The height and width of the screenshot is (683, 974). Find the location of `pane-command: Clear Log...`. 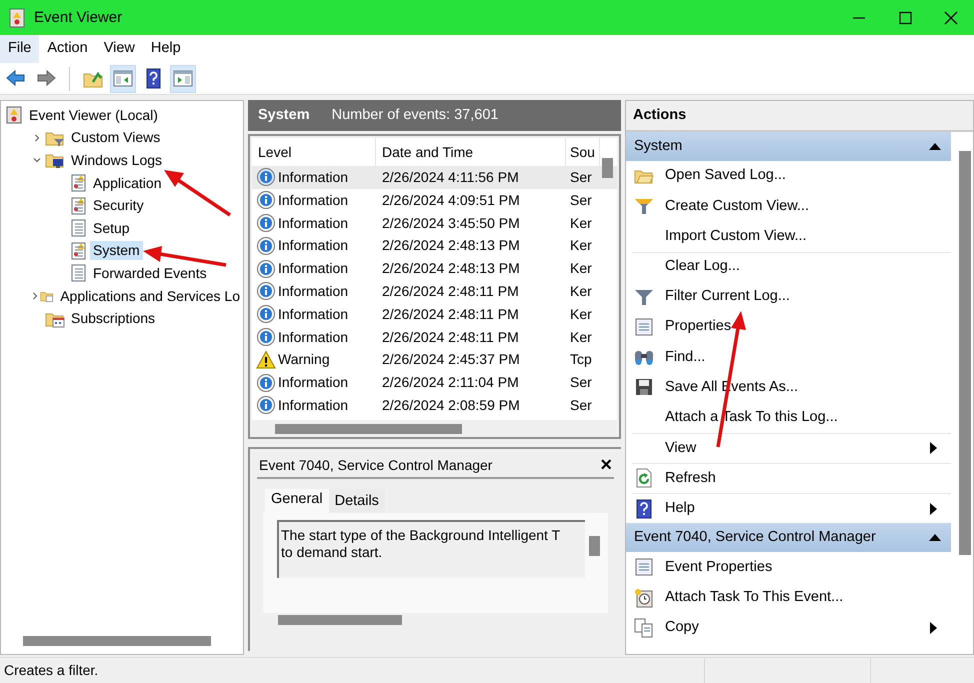

pane-command: Clear Log... is located at coordinates (791, 267).